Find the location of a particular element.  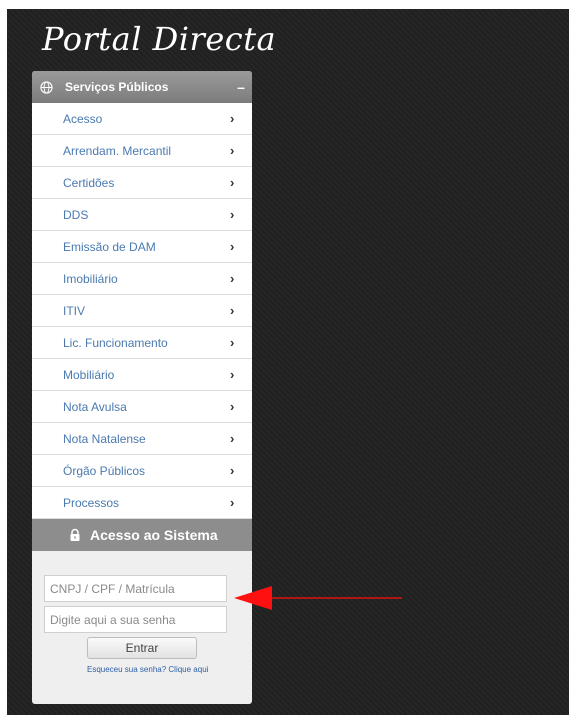

menu-item-nota-natalense: Nota Natalense › is located at coordinates (142, 439).